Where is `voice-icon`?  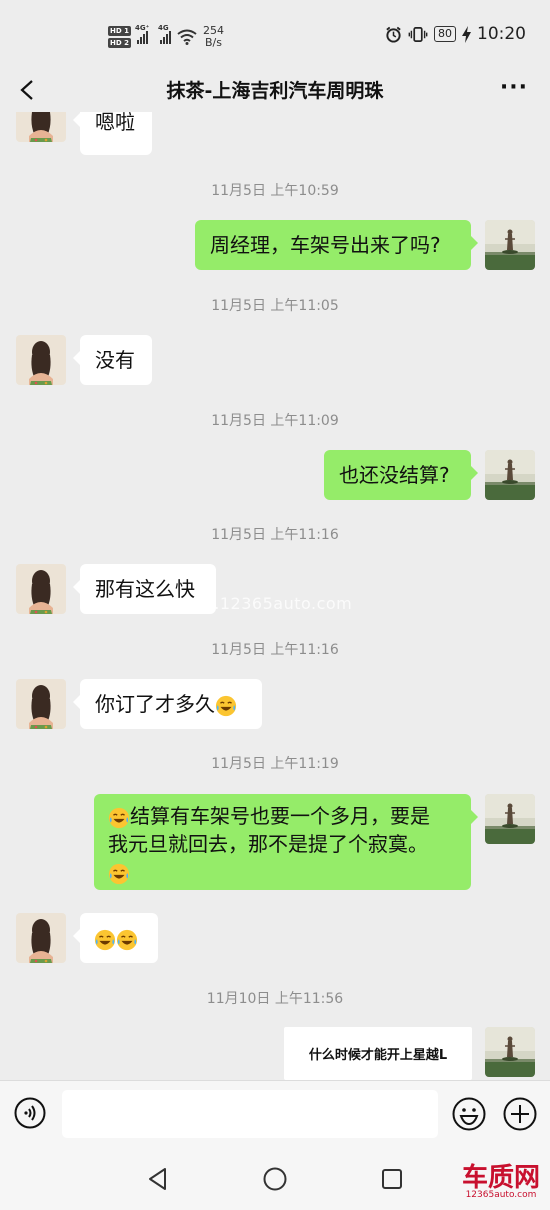
voice-icon is located at coordinates (30, 1113).